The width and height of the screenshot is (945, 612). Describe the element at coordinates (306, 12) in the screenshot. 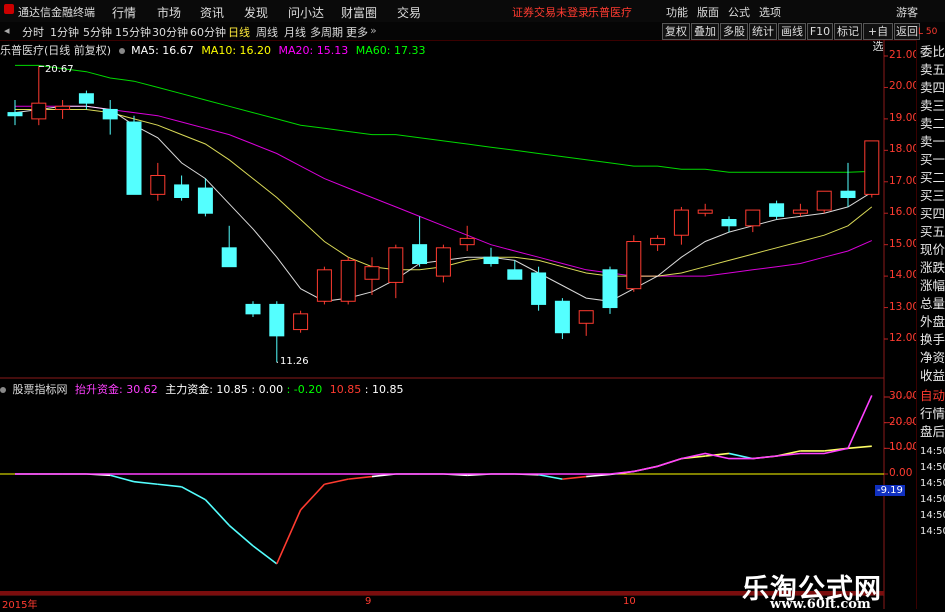

I see `menu-item-xiaoda: 问小达` at that location.